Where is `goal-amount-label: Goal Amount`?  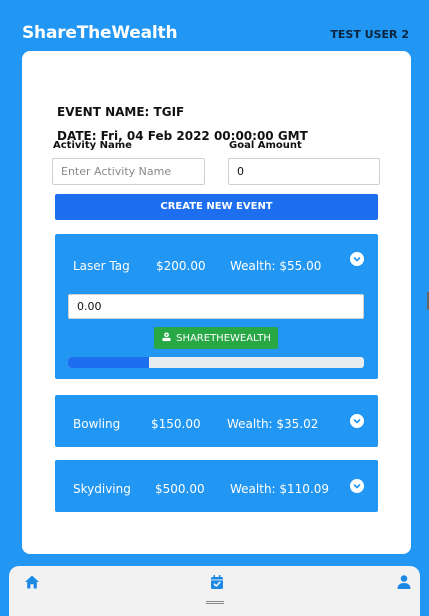
goal-amount-label: Goal Amount is located at coordinates (265, 145).